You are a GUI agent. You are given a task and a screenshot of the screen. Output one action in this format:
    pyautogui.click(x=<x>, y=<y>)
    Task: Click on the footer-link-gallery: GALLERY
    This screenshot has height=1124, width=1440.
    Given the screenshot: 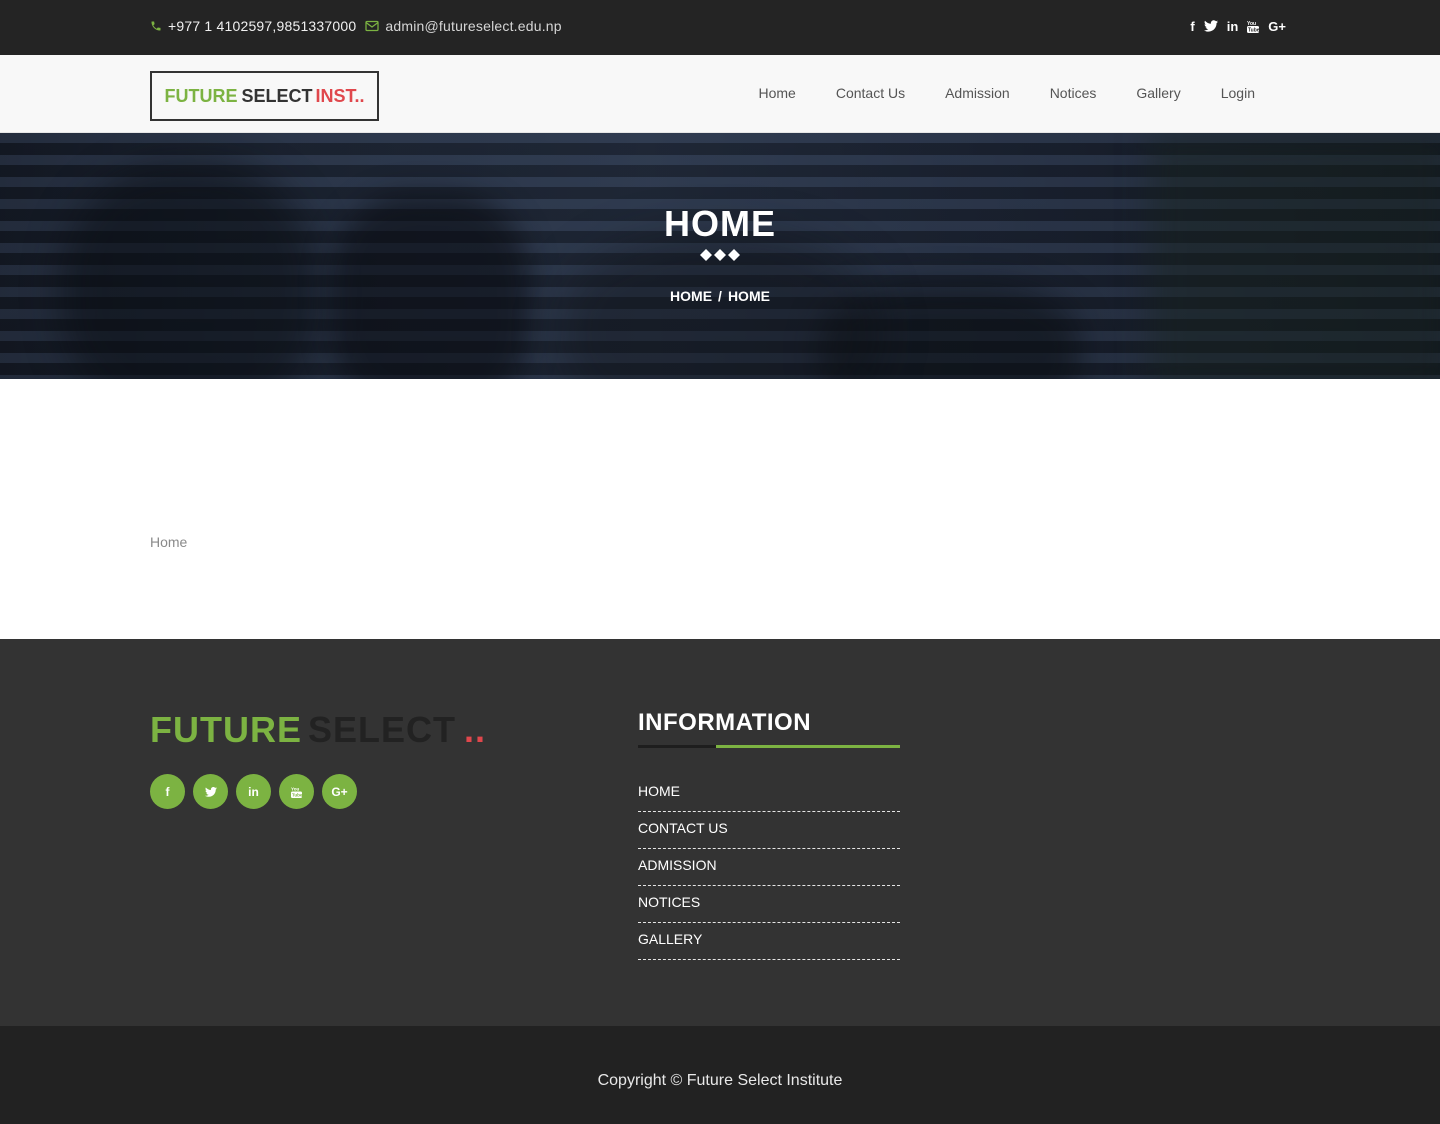 What is the action you would take?
    pyautogui.click(x=670, y=939)
    